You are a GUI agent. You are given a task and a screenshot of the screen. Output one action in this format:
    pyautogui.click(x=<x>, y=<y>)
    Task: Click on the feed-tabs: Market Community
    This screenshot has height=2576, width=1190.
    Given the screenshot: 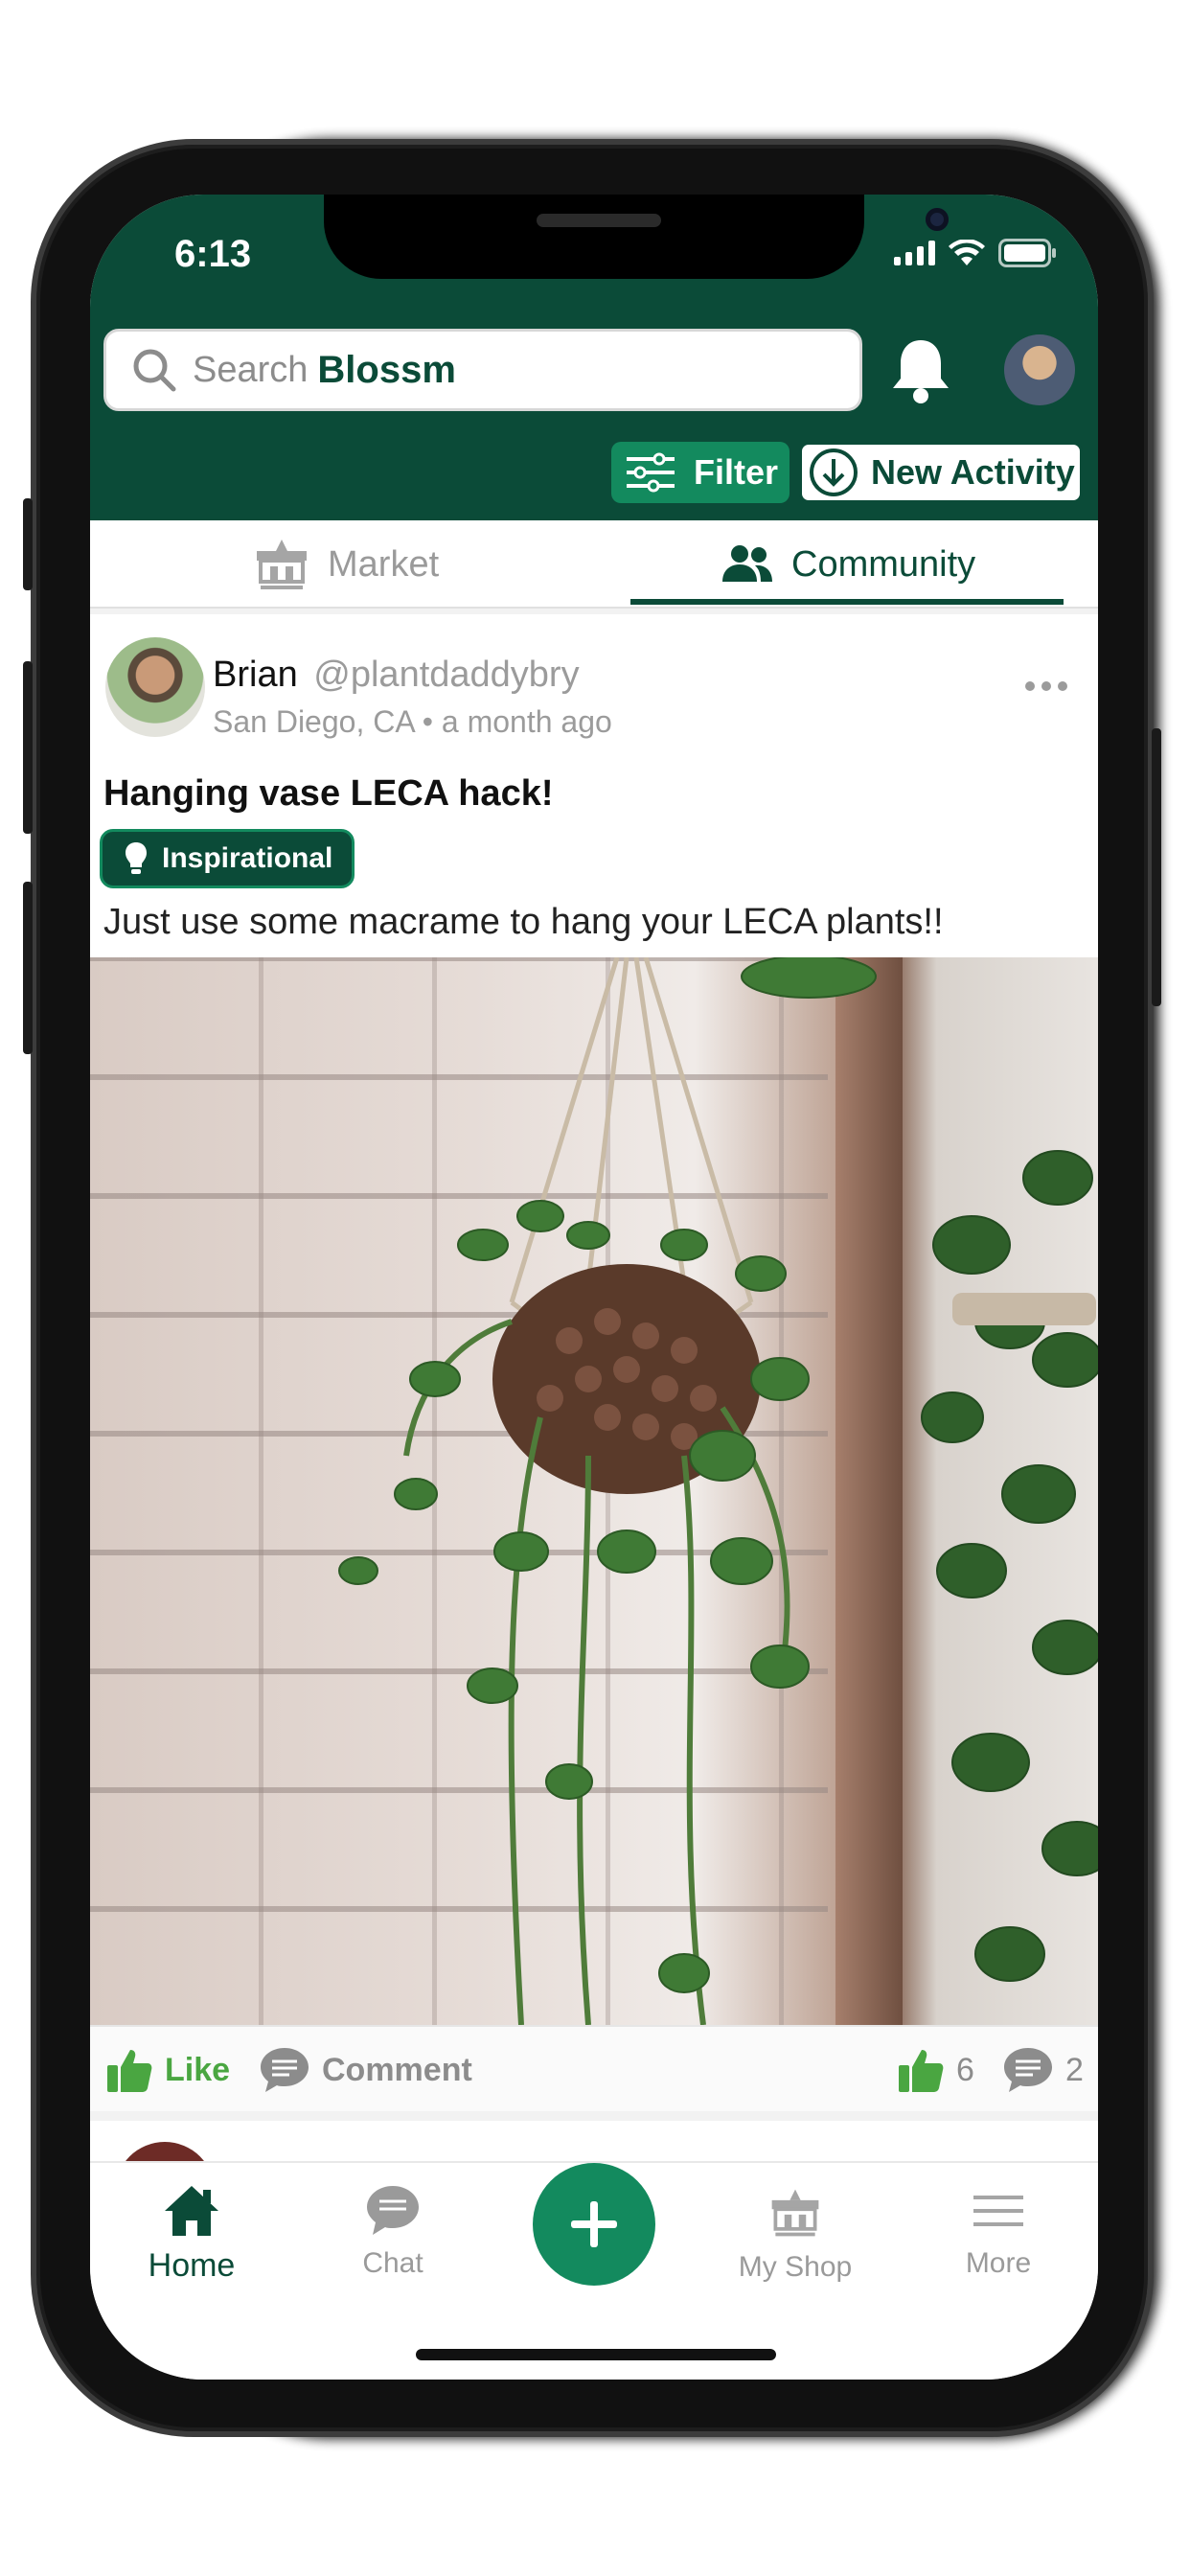 What is the action you would take?
    pyautogui.click(x=594, y=564)
    